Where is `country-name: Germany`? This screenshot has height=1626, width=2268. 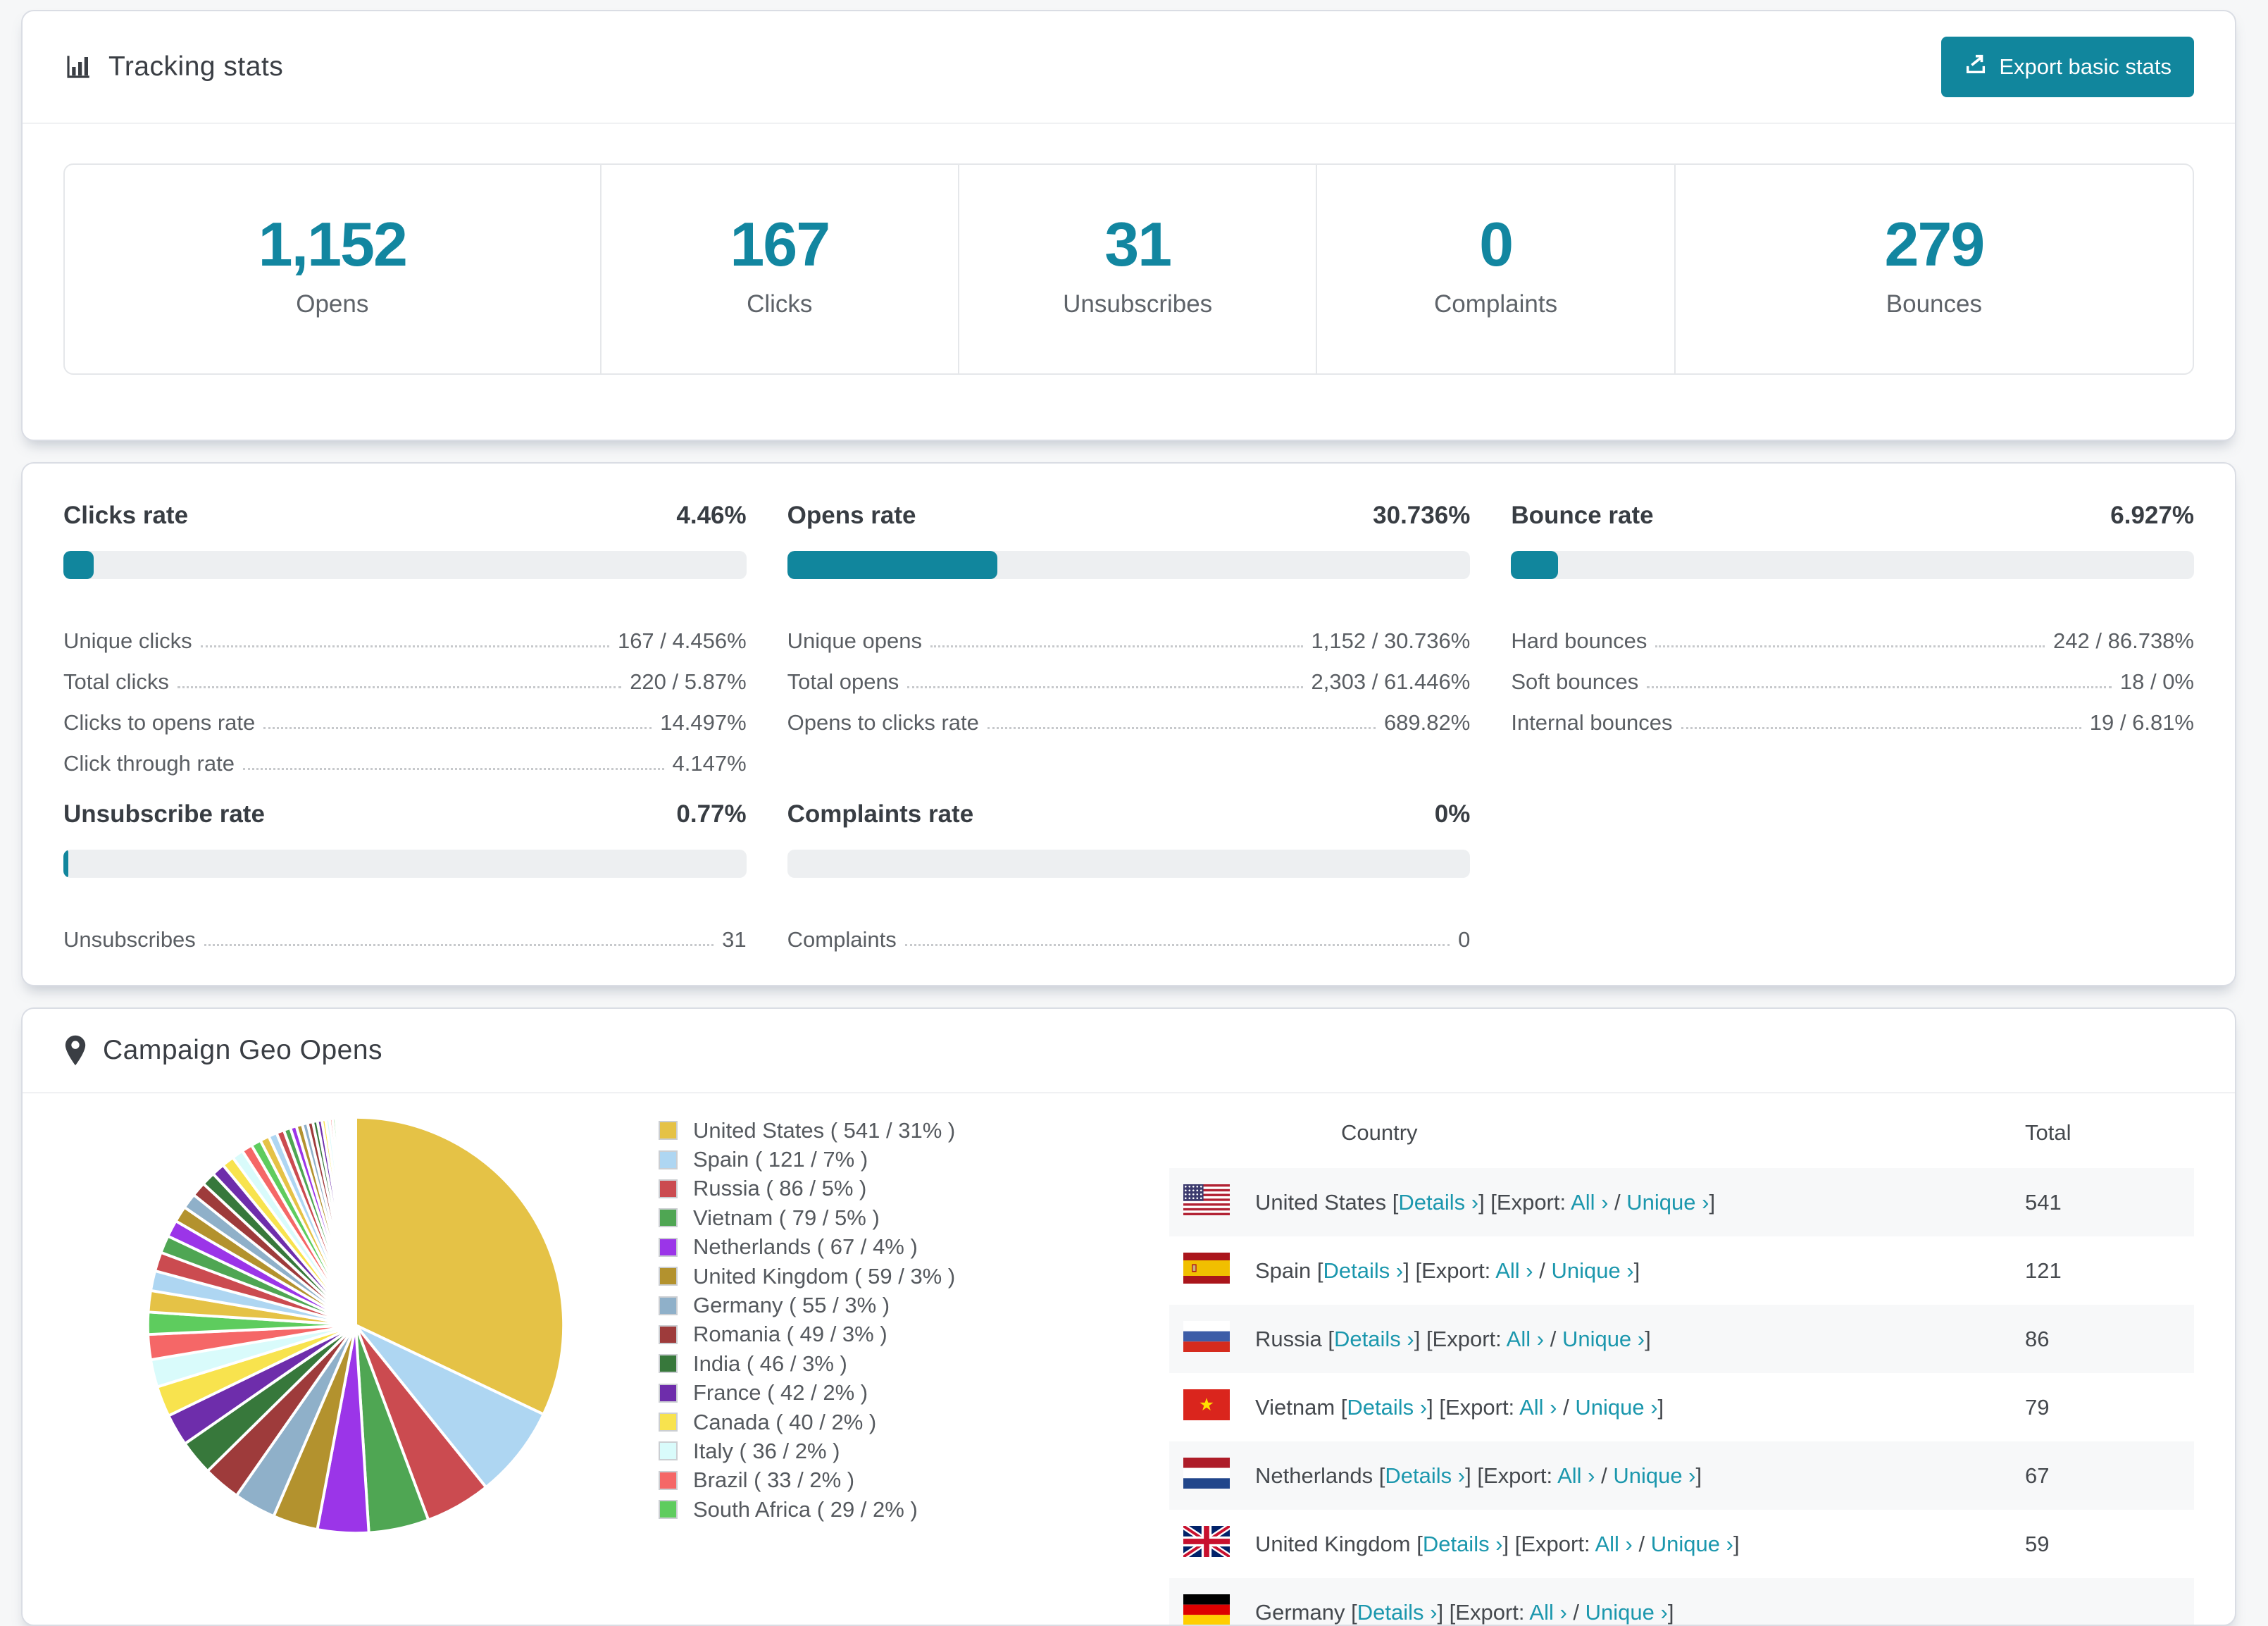 country-name: Germany is located at coordinates (1300, 1612).